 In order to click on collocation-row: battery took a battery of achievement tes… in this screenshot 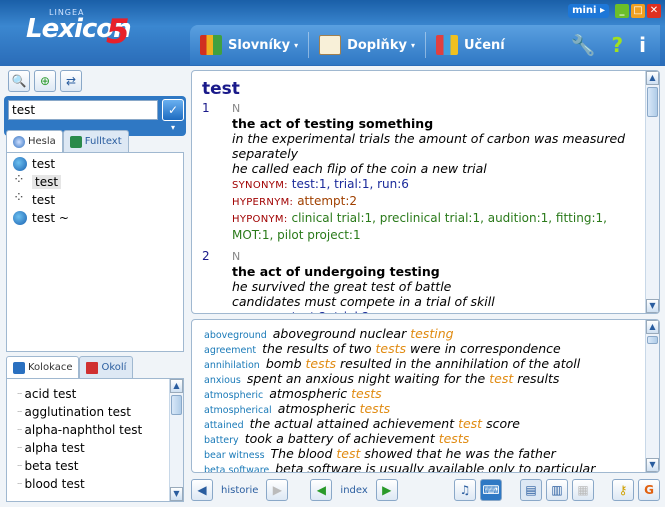, I will do `click(425, 438)`.